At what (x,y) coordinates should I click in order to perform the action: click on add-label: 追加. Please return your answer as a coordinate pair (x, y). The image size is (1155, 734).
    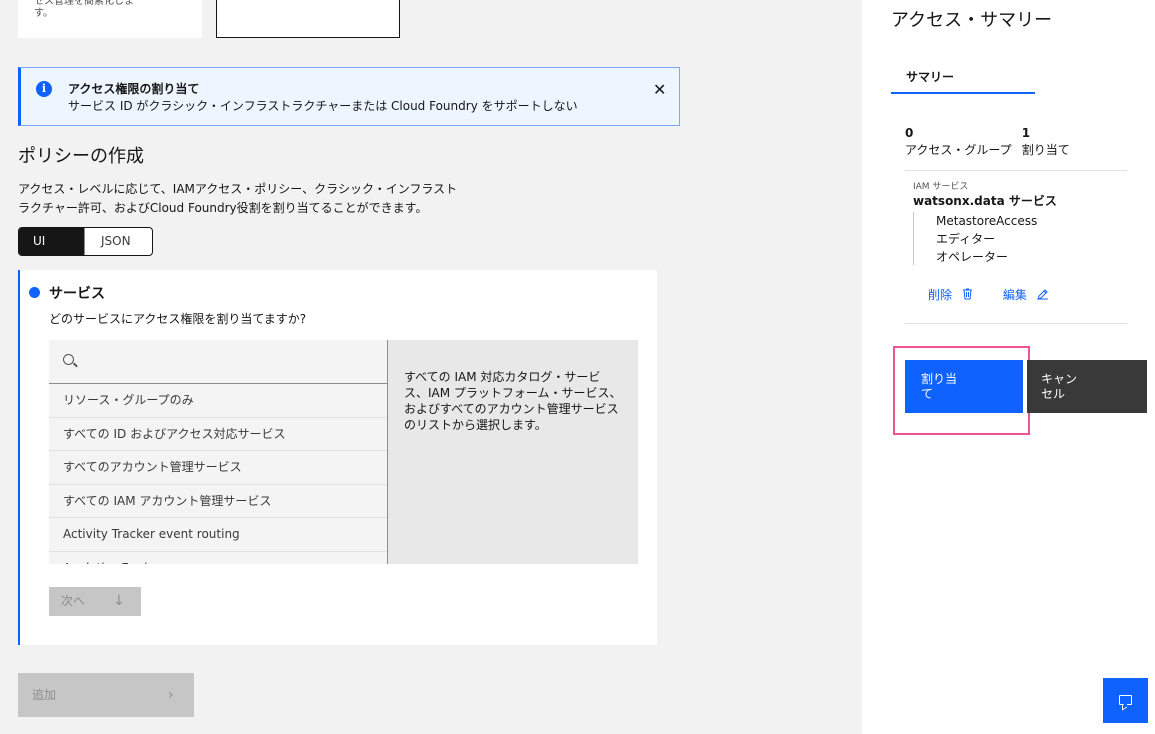
    Looking at the image, I should click on (44, 695).